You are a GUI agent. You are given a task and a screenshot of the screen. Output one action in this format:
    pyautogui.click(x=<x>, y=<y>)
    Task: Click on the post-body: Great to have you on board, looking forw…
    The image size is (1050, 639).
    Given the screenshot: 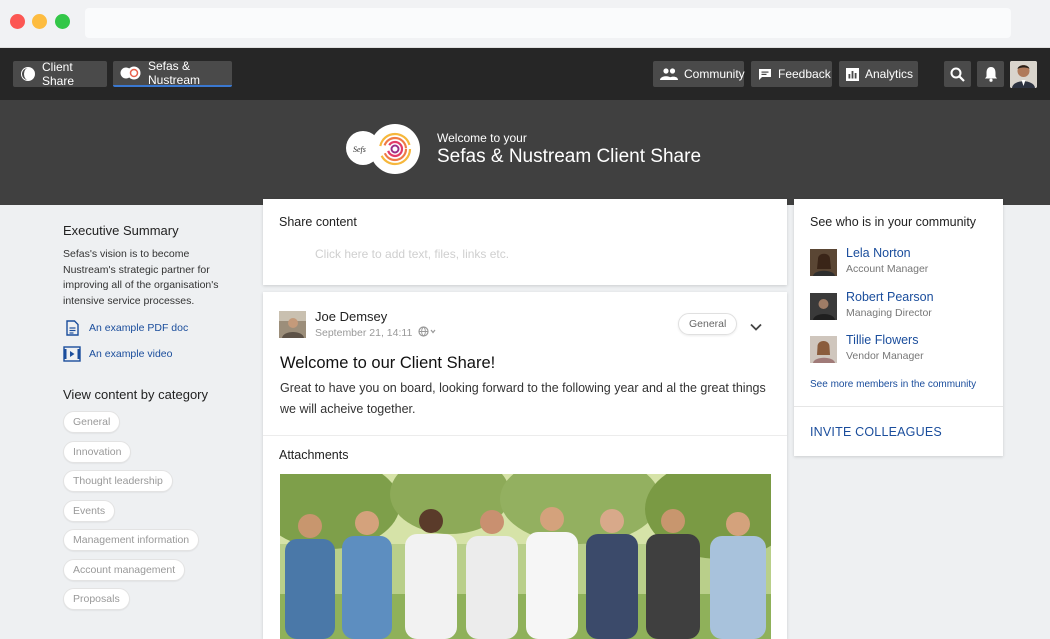 What is the action you would take?
    pyautogui.click(x=523, y=398)
    